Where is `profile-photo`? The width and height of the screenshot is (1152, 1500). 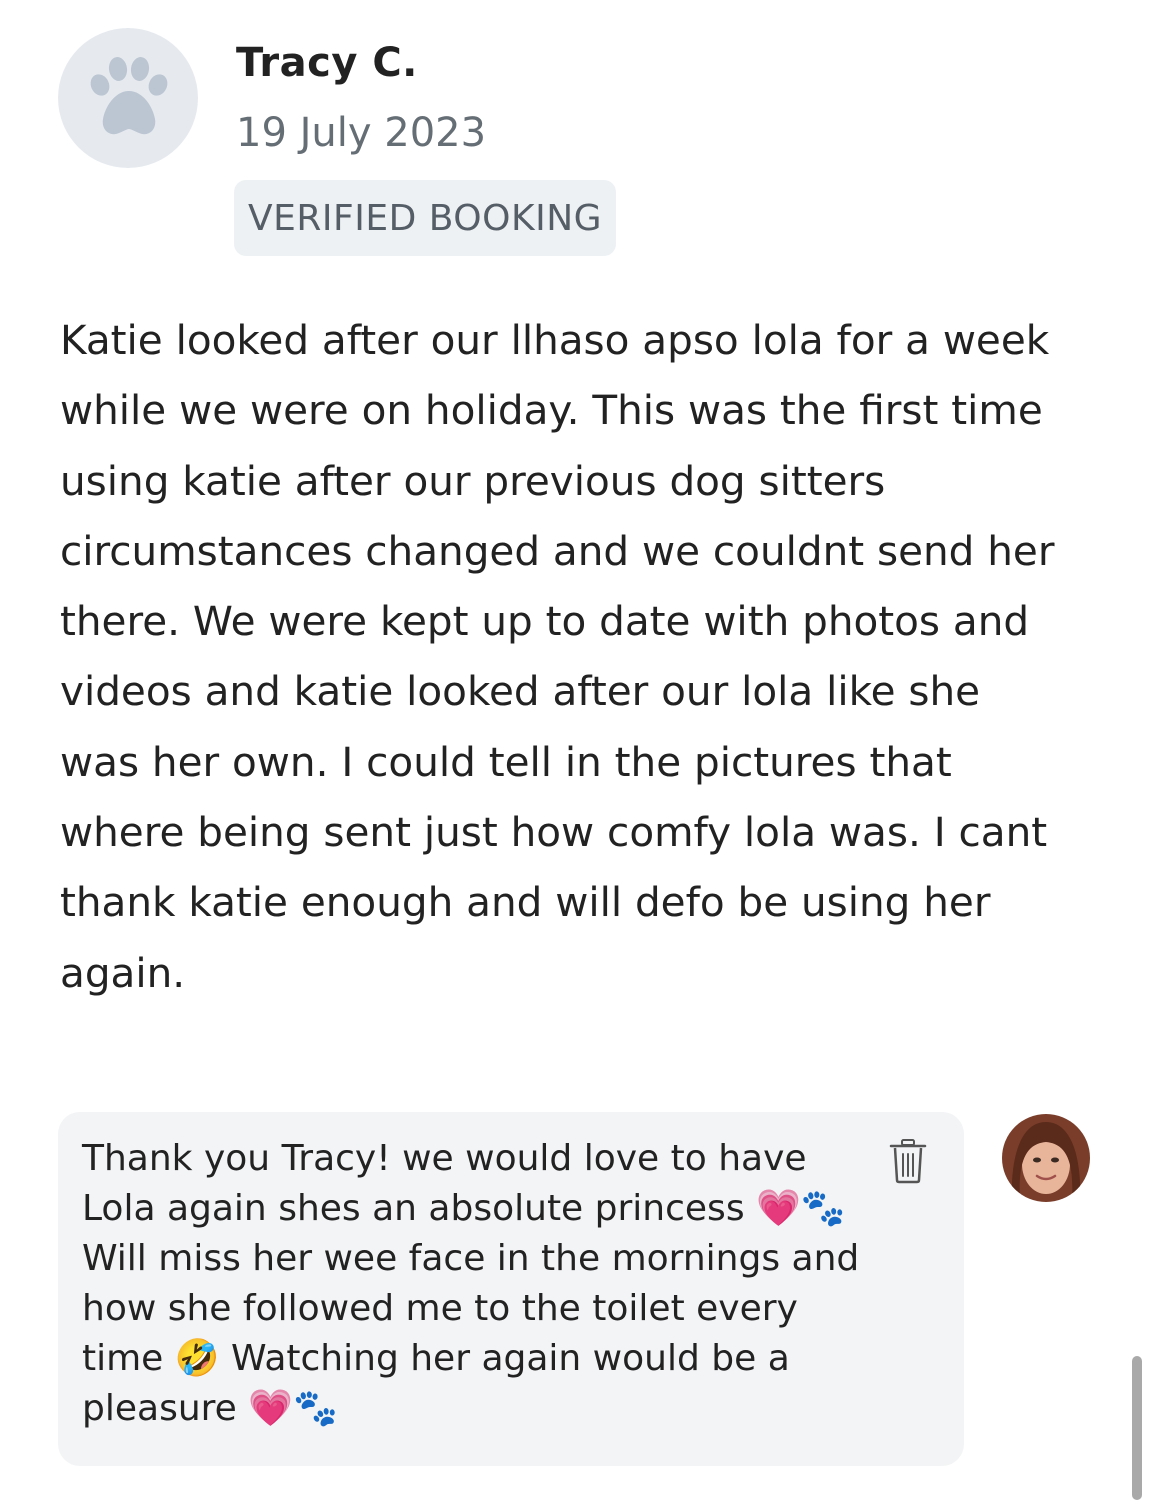
profile-photo is located at coordinates (1046, 1158).